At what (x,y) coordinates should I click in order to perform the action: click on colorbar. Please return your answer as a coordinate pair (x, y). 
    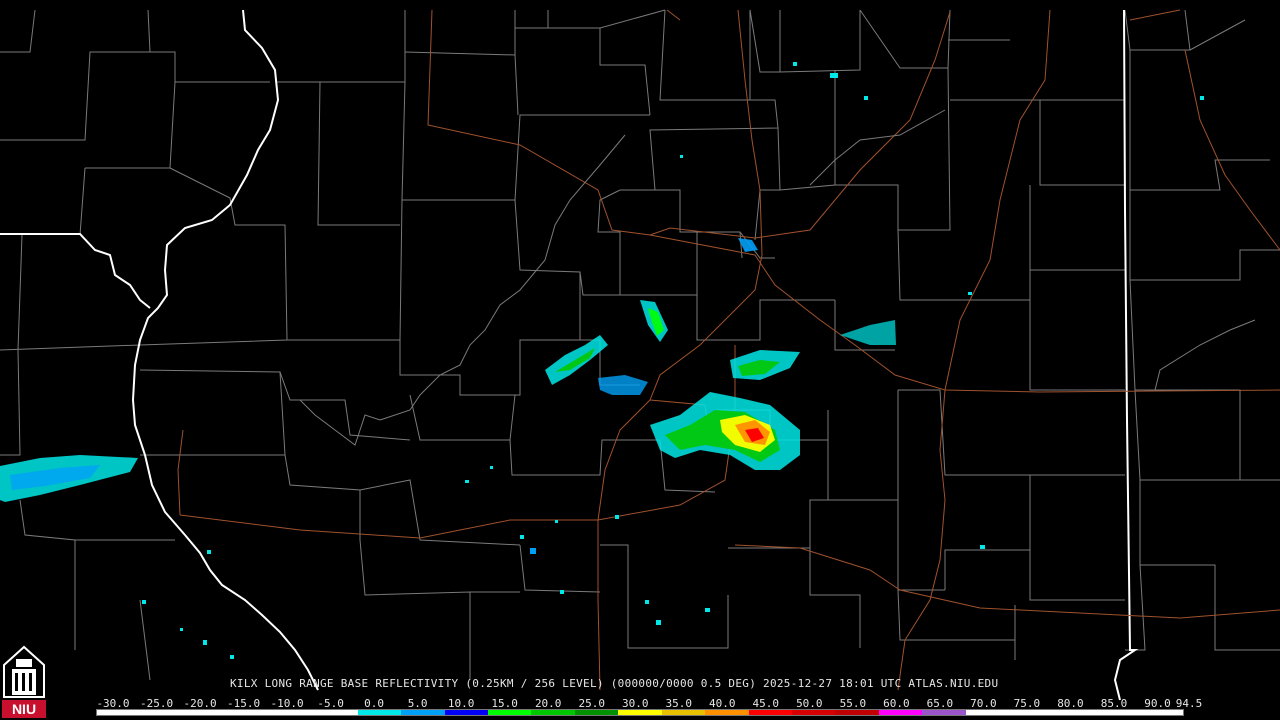
    Looking at the image, I should click on (640, 712).